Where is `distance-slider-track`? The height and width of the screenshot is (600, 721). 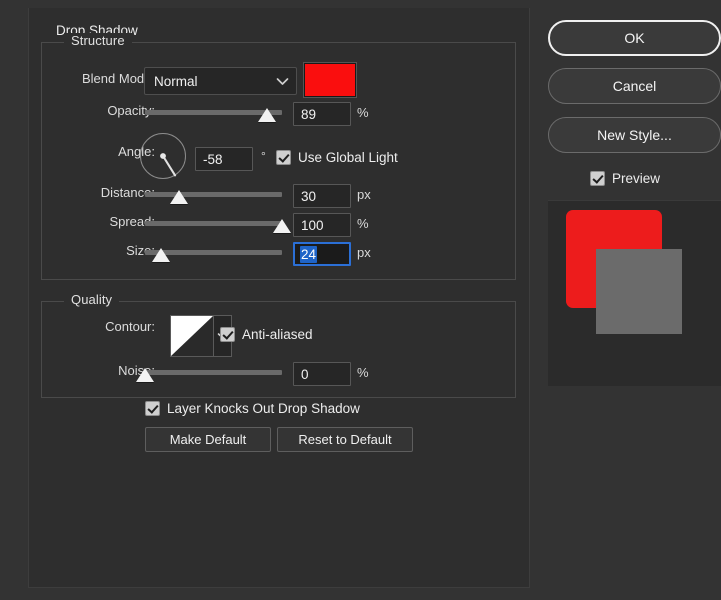 distance-slider-track is located at coordinates (213, 194).